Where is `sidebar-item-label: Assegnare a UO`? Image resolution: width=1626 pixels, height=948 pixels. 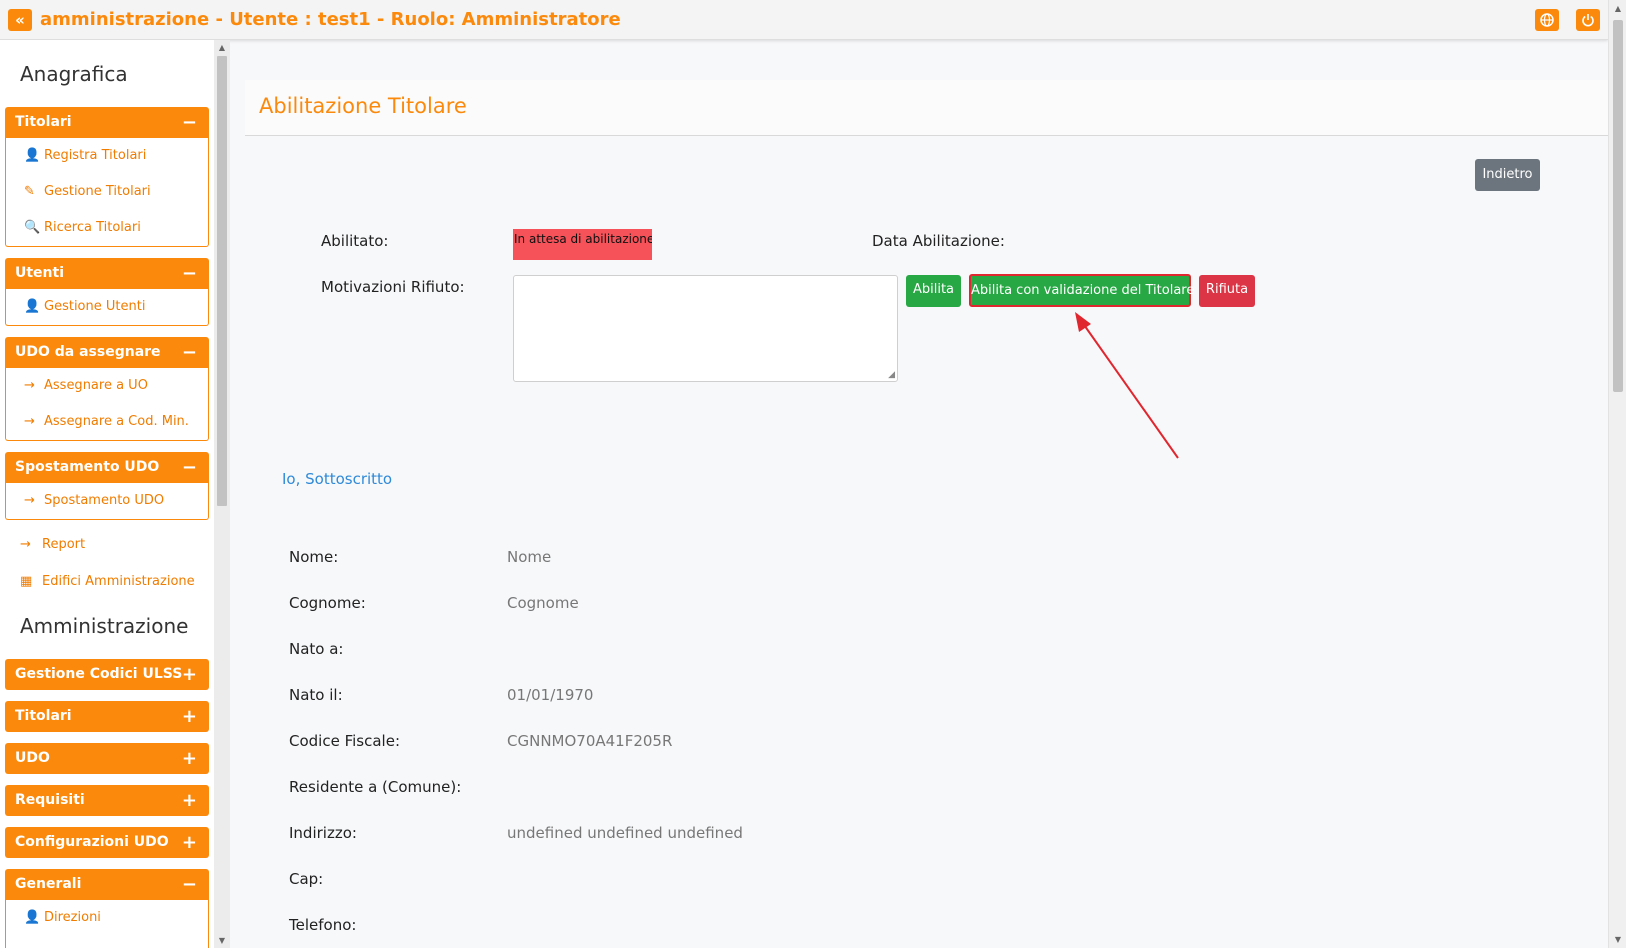 sidebar-item-label: Assegnare a UO is located at coordinates (96, 385).